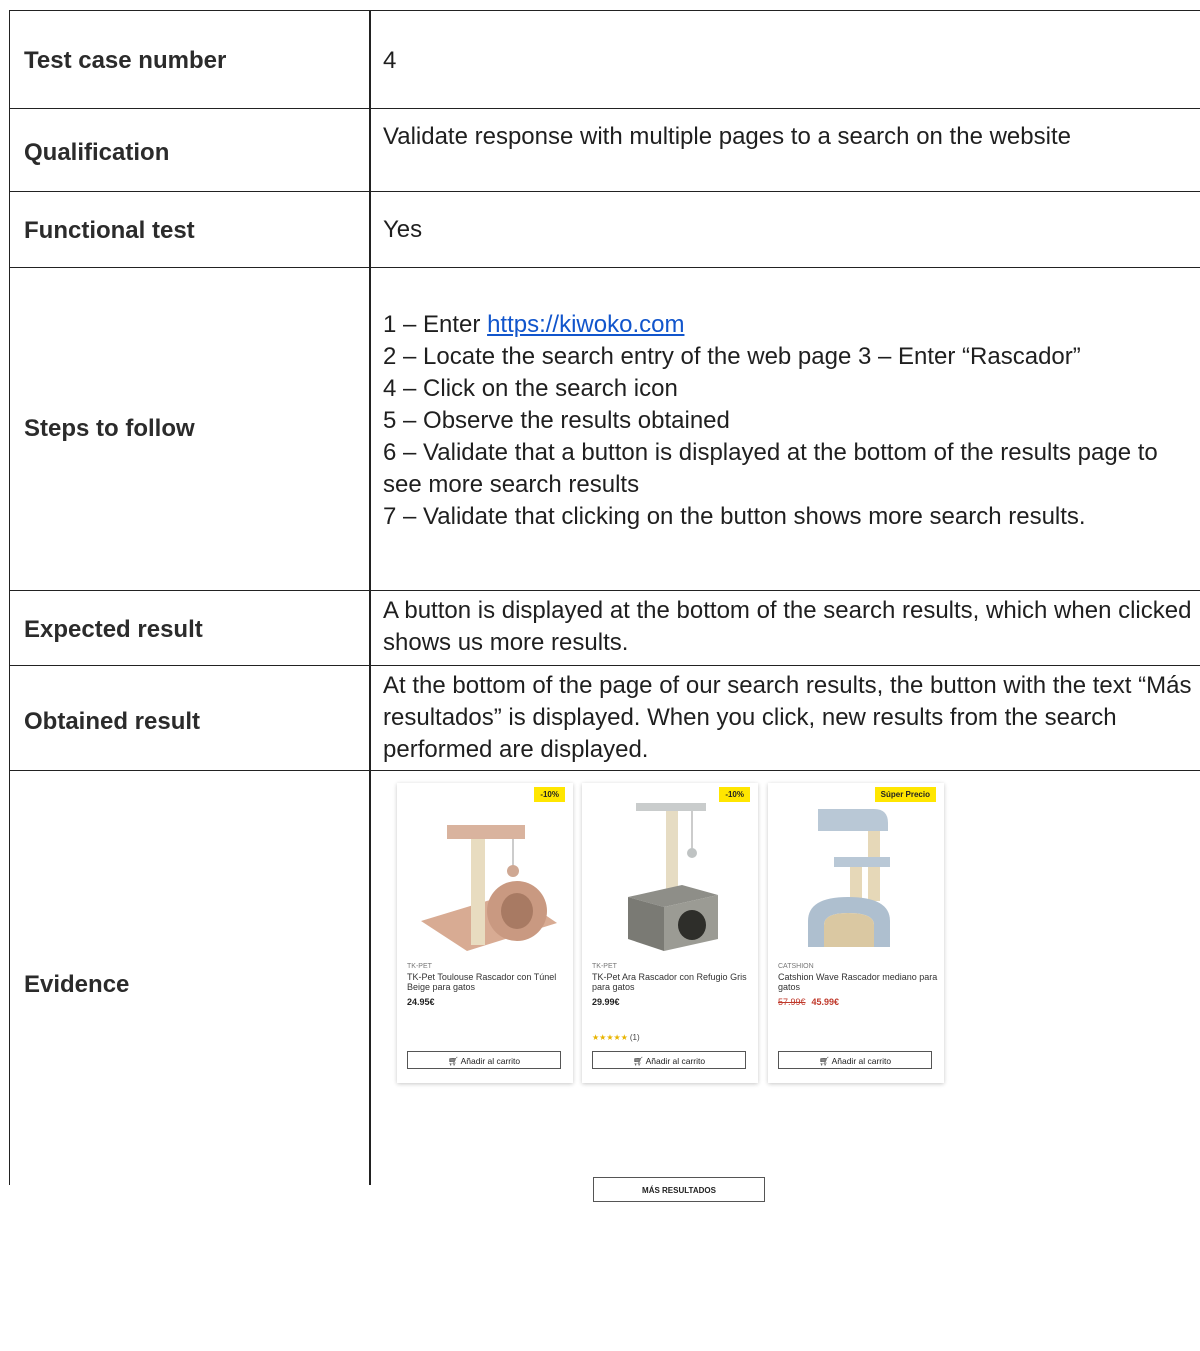 The width and height of the screenshot is (1200, 1351). Describe the element at coordinates (113, 629) in the screenshot. I see `label-expected-result: Expected result` at that location.